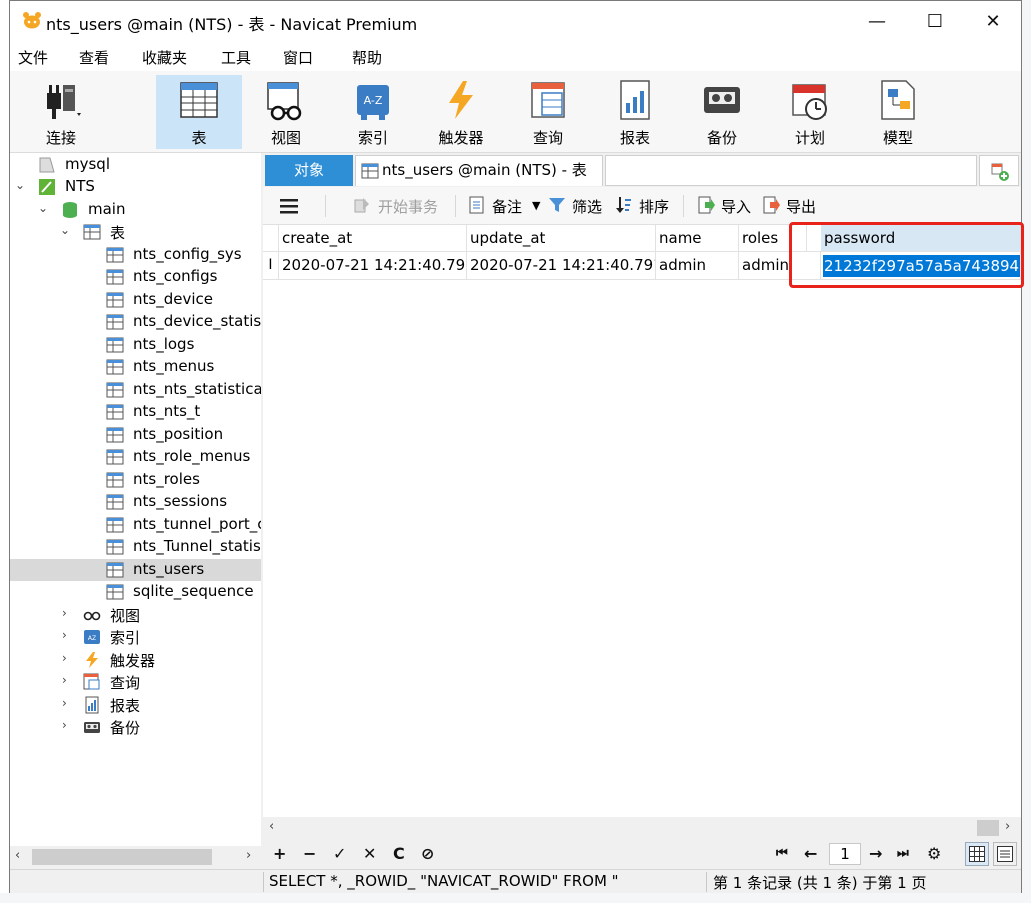 The height and width of the screenshot is (903, 1031). Describe the element at coordinates (309, 170) in the screenshot. I see `tab-objects: 对象` at that location.